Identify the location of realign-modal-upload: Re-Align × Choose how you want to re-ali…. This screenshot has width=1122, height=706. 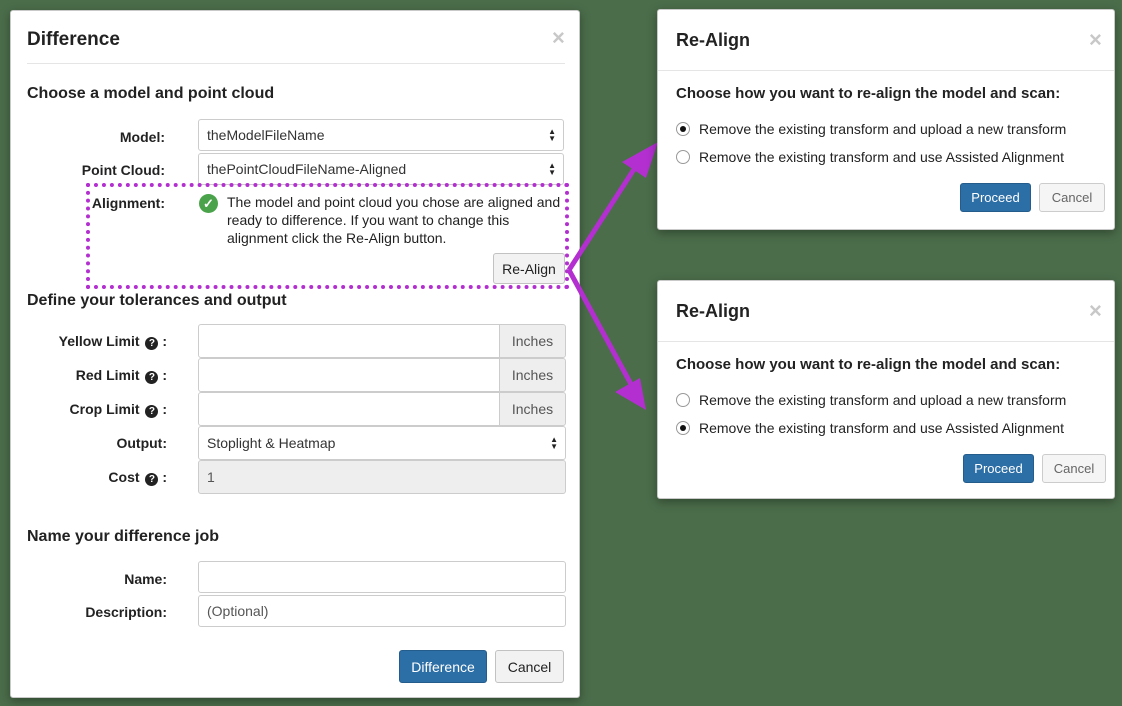
(886, 119).